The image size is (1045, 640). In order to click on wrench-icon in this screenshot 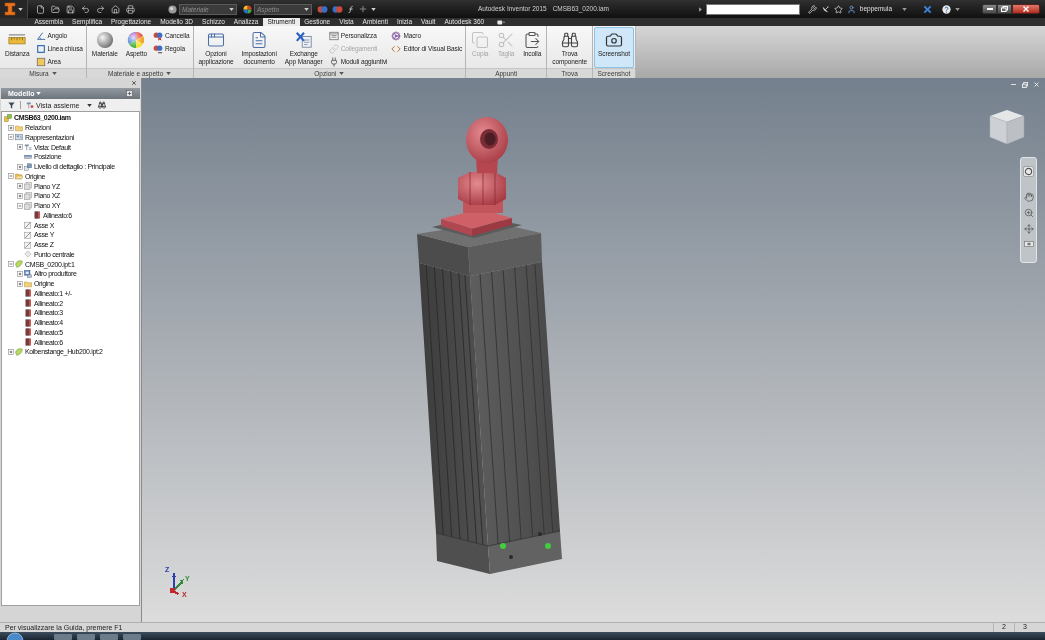, I will do `click(812, 9)`.